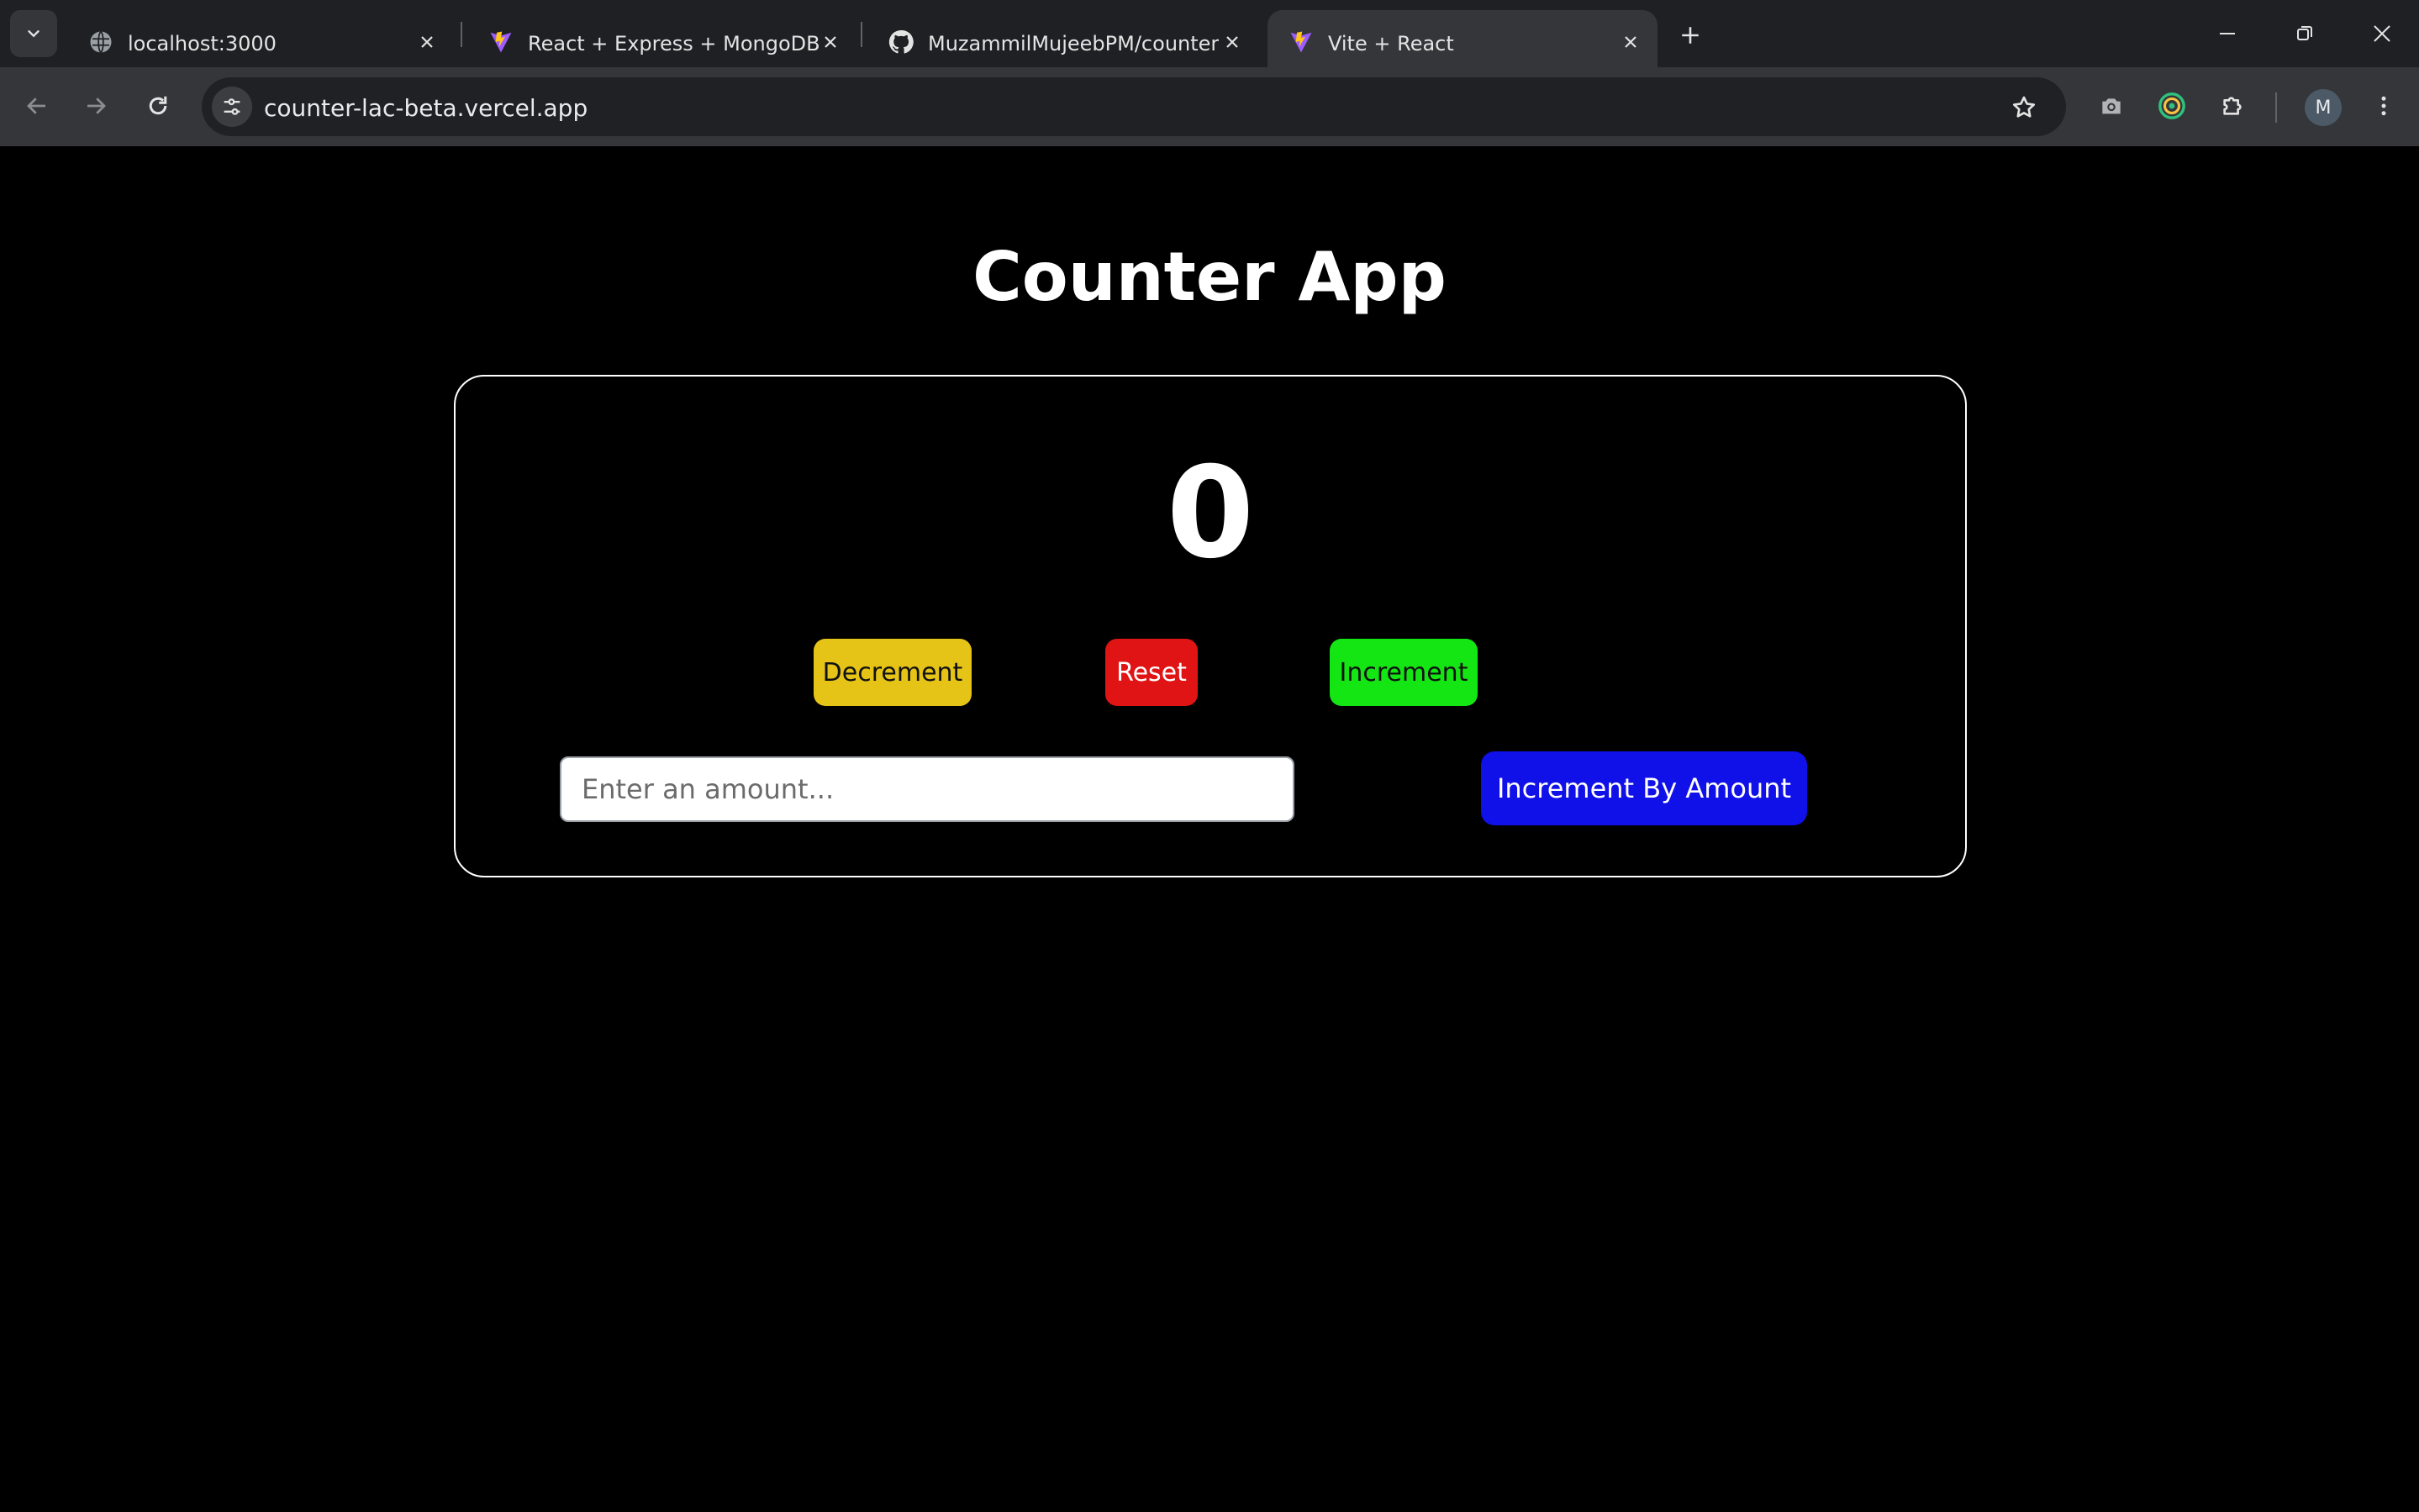 The width and height of the screenshot is (2419, 1512). I want to click on minimize-button, so click(2227, 33).